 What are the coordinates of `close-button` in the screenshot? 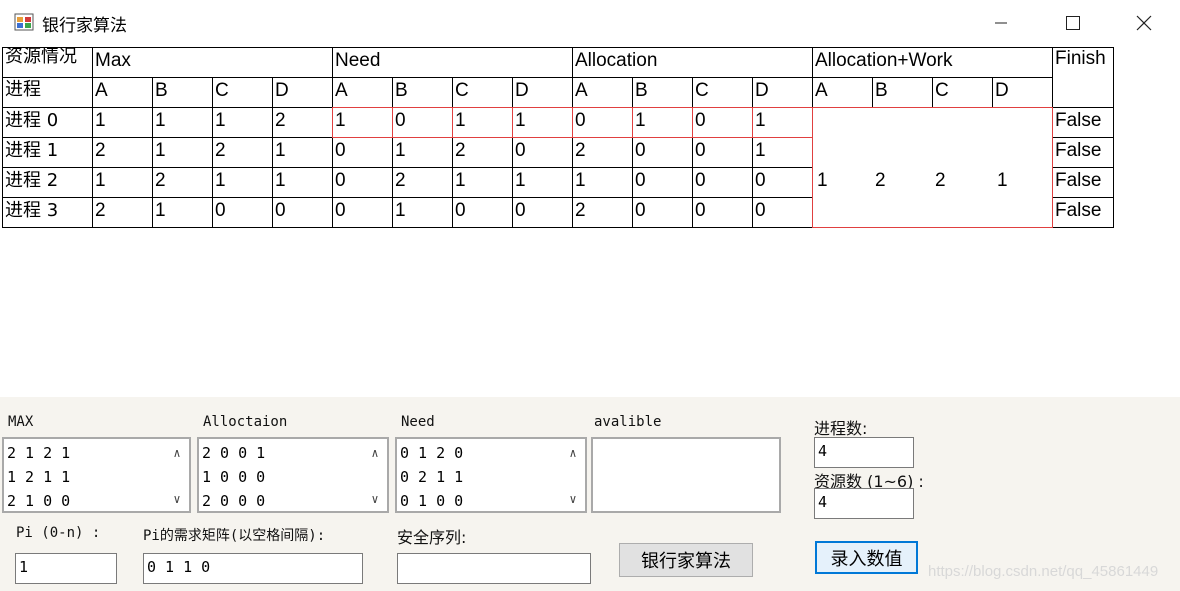 It's located at (1144, 22).